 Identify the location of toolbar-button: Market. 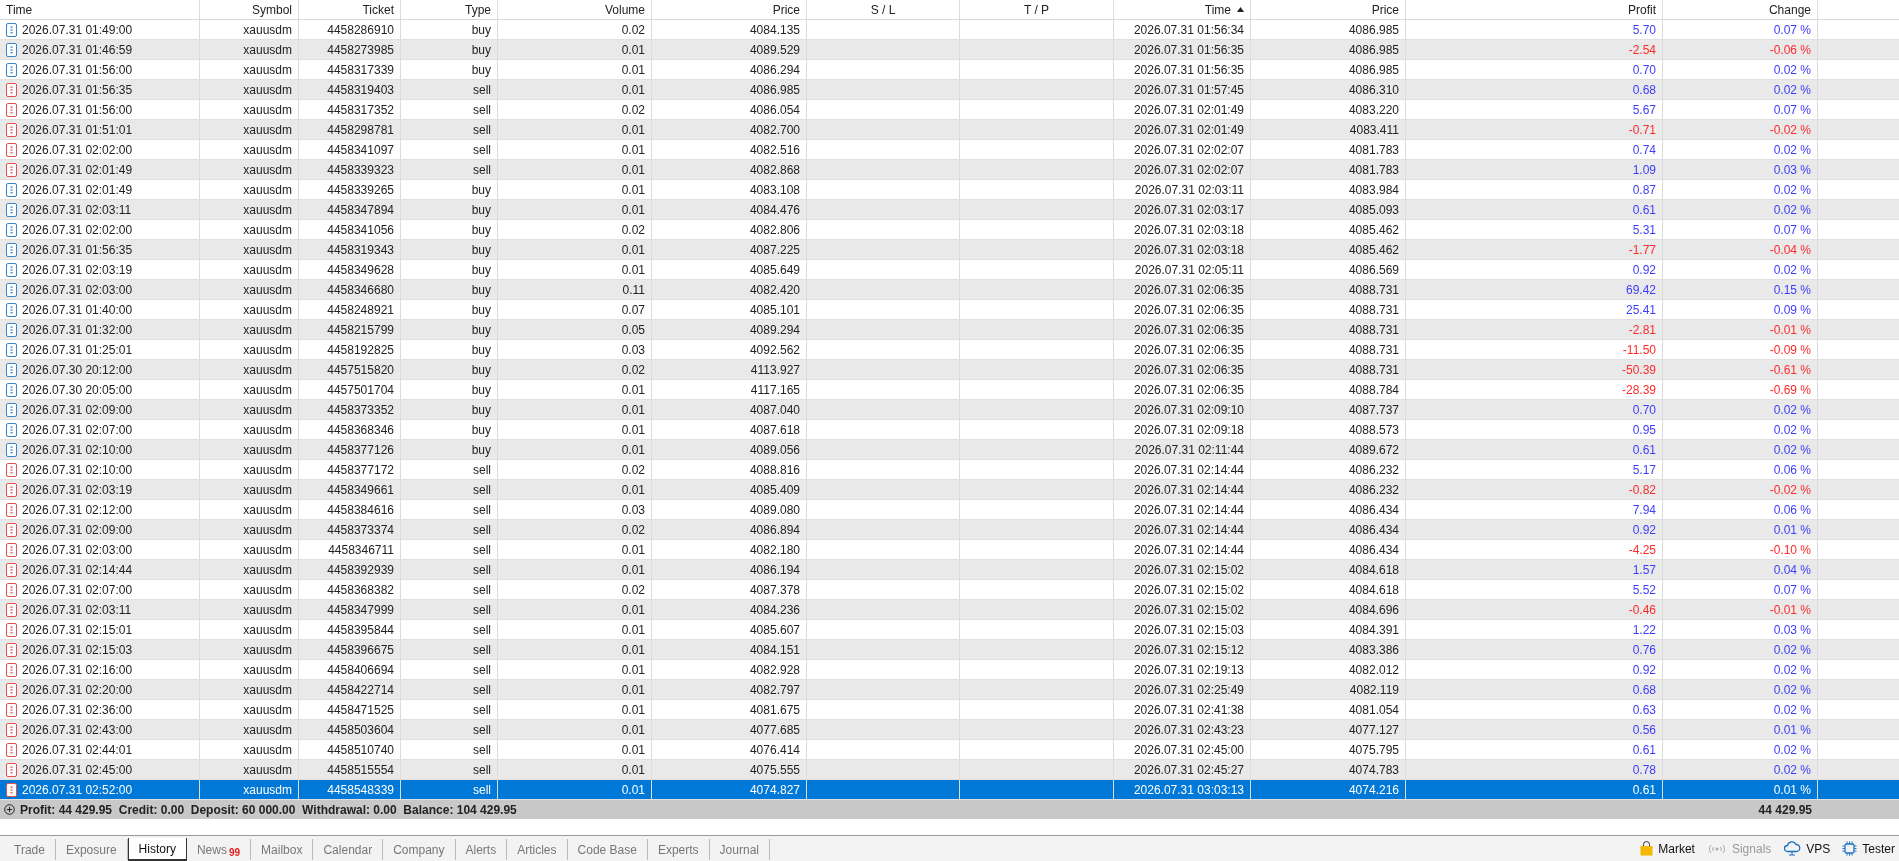
(1667, 848).